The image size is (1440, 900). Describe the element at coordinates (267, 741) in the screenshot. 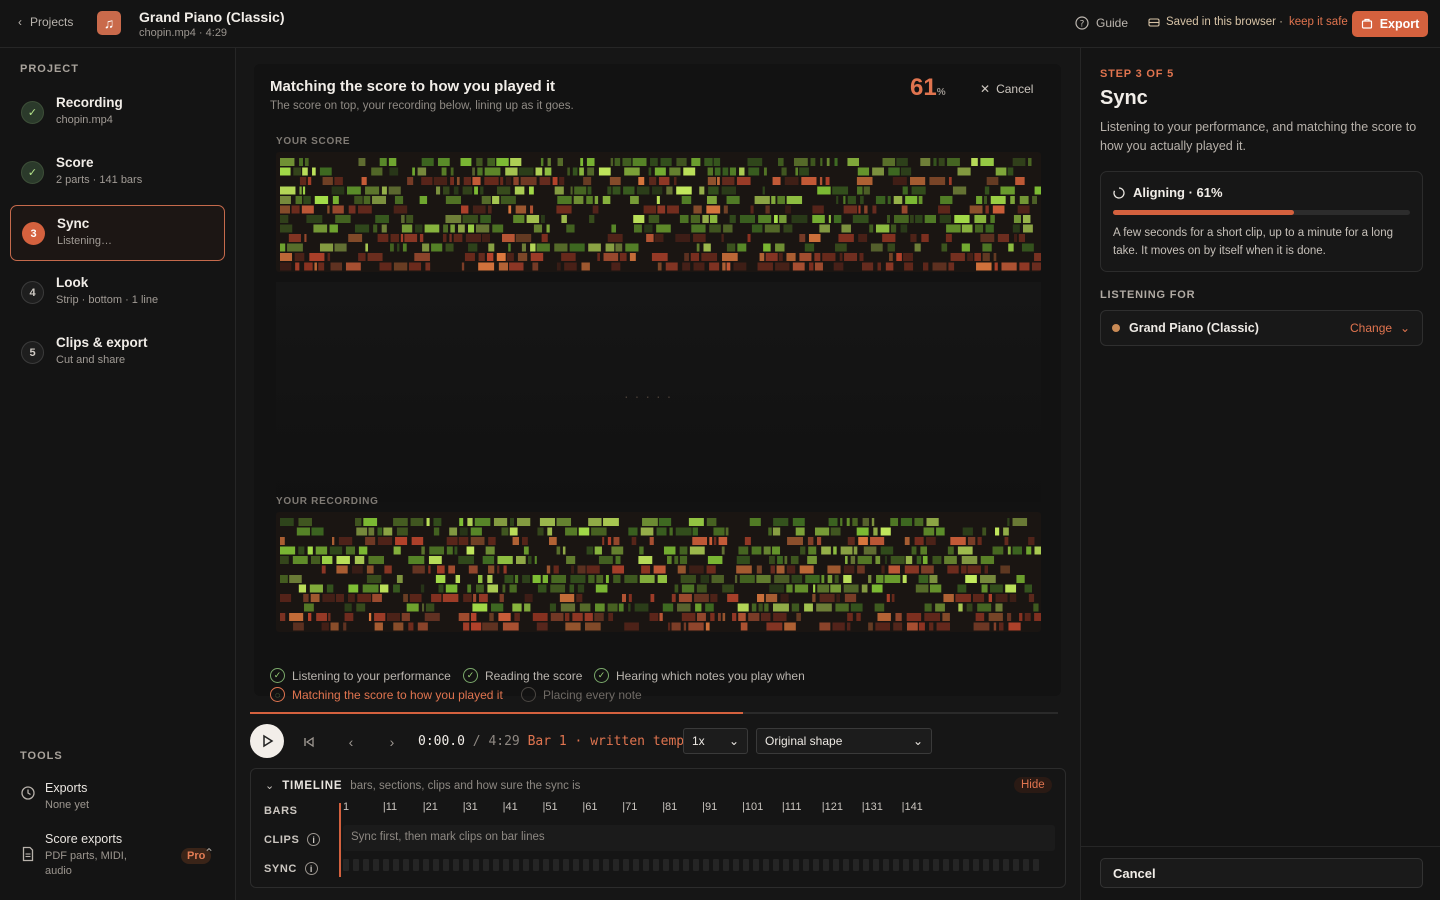

I see `play-button` at that location.